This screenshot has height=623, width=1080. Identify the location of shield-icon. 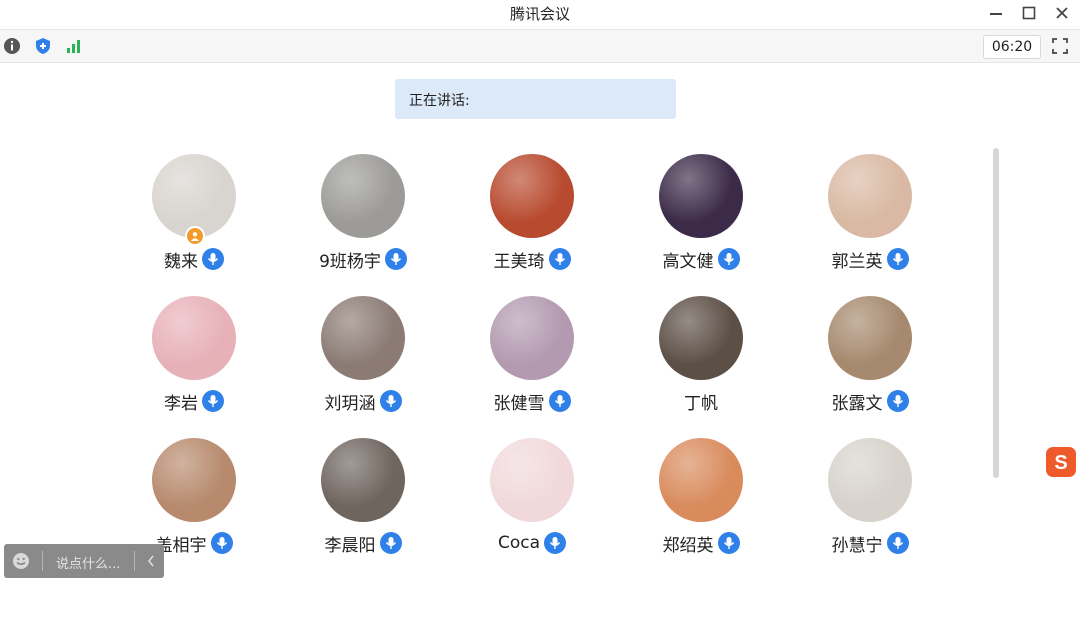
(43, 46).